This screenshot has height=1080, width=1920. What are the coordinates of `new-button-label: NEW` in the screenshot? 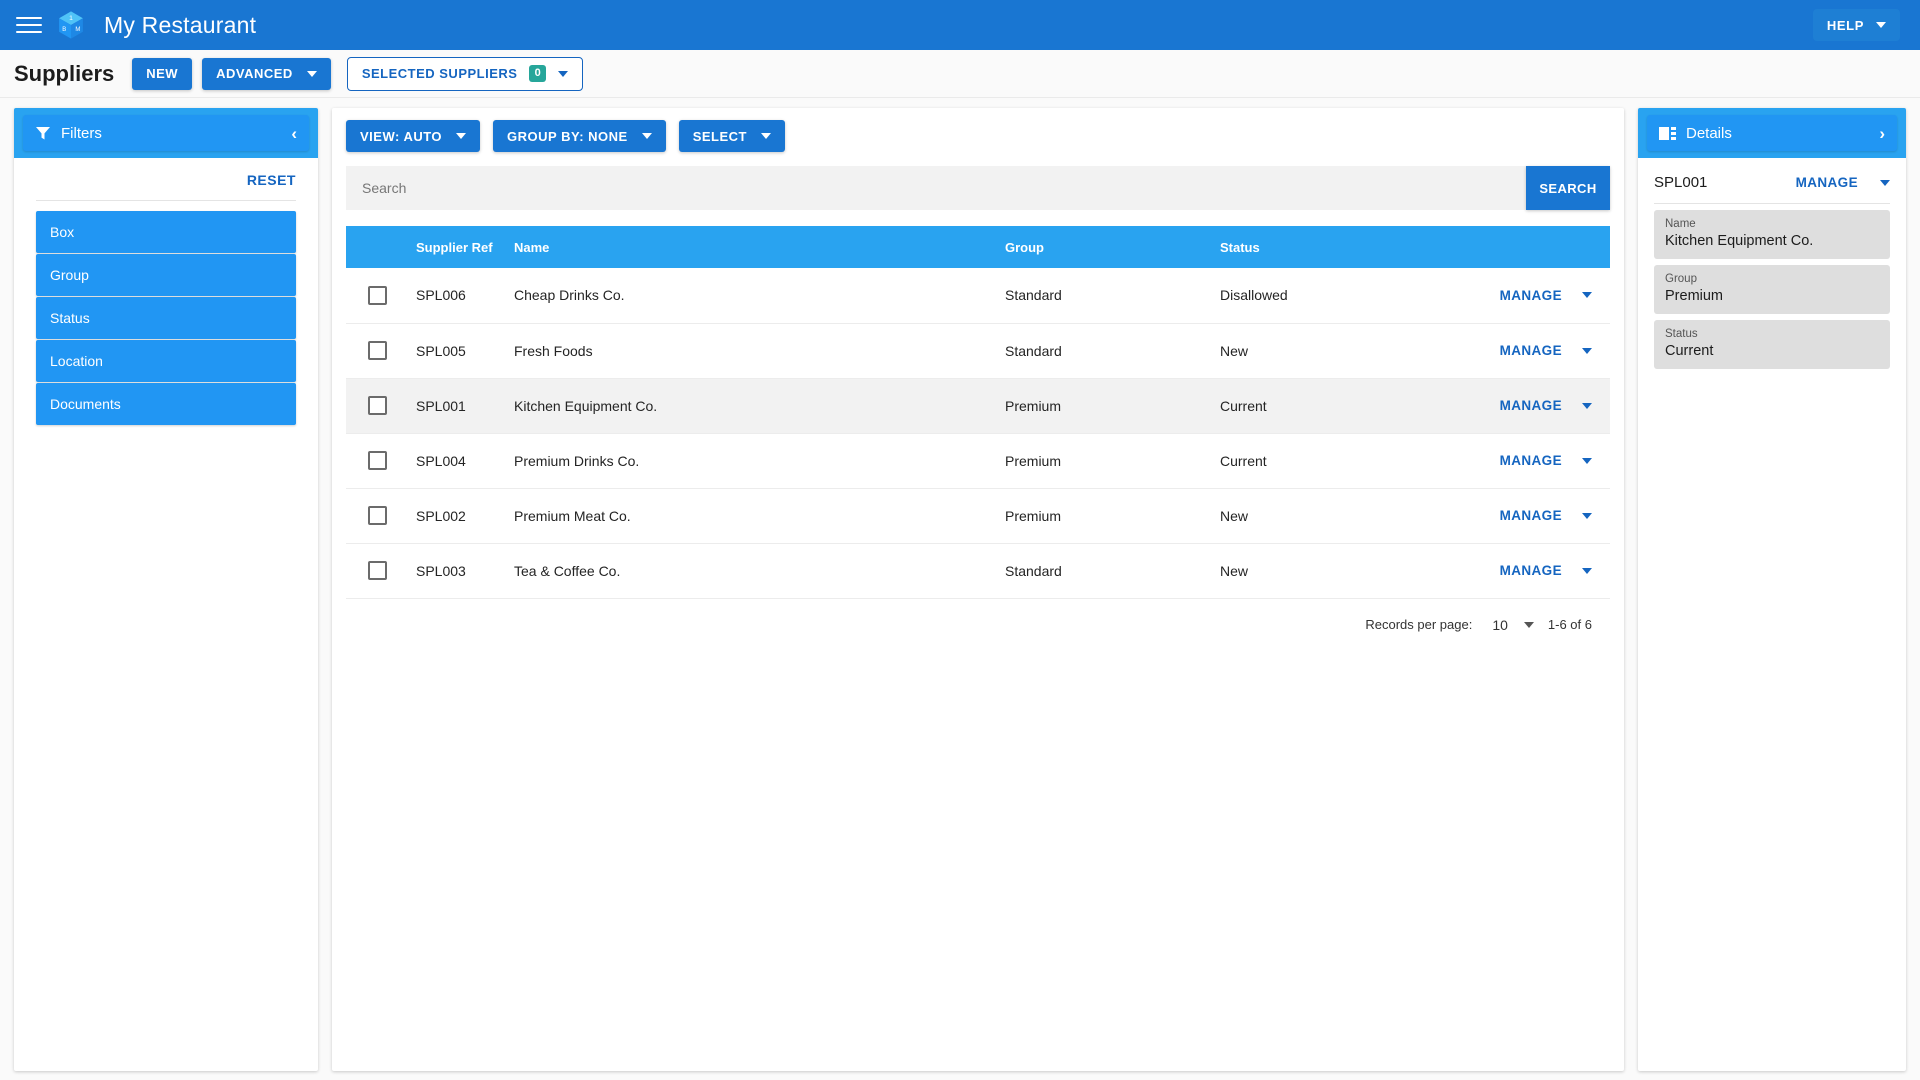 It's located at (162, 73).